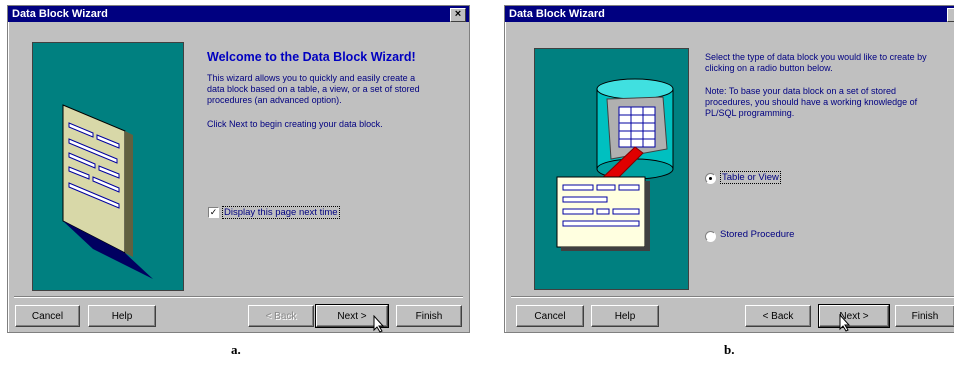  Describe the element at coordinates (281, 212) in the screenshot. I see `display-next-time-label: Display this page next time` at that location.